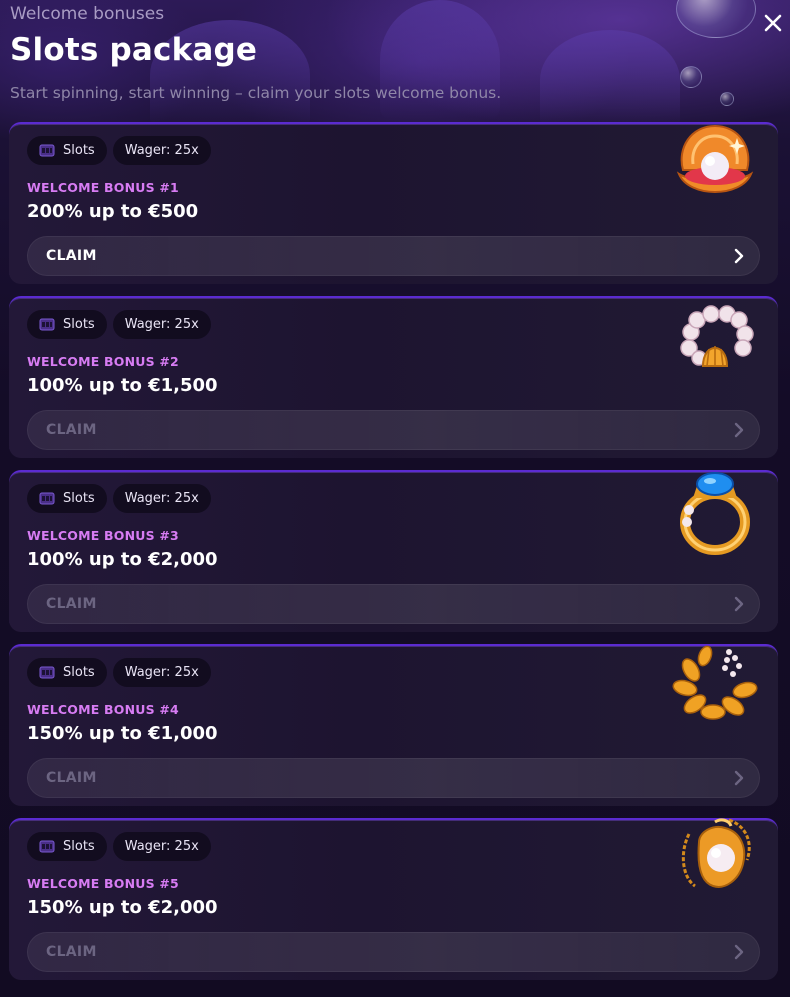 The image size is (790, 997). Describe the element at coordinates (715, 682) in the screenshot. I see `golden-wreath-icon` at that location.